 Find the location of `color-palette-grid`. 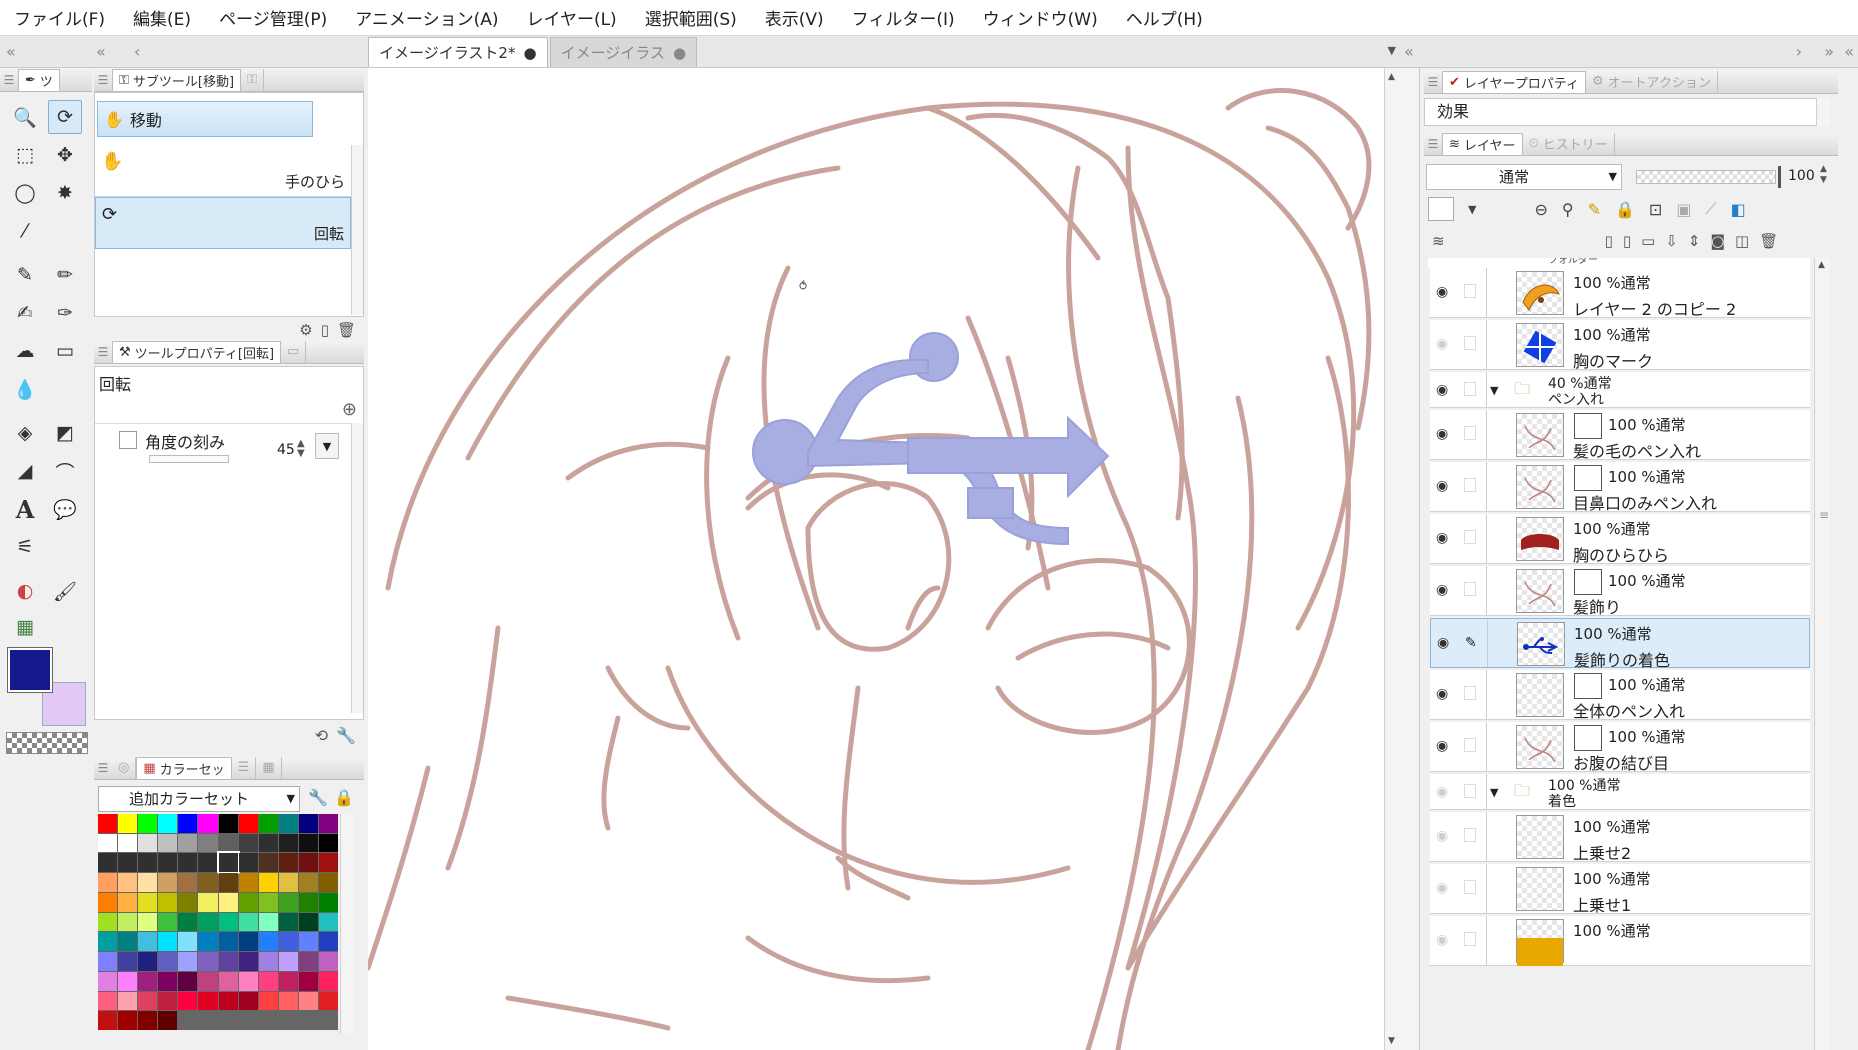

color-palette-grid is located at coordinates (218, 922).